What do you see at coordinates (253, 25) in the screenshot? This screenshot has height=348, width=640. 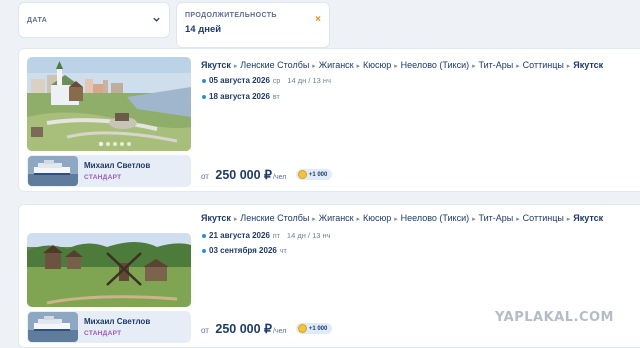 I see `duration-filter: ПРОДОЛЖИТЕЛЬНОСТЬ 14 дней ×` at bounding box center [253, 25].